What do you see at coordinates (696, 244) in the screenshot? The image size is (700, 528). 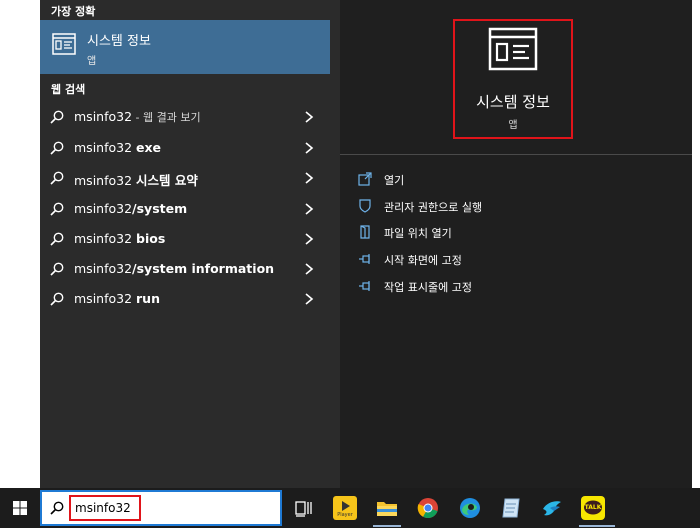 I see `desktop-background-right` at bounding box center [696, 244].